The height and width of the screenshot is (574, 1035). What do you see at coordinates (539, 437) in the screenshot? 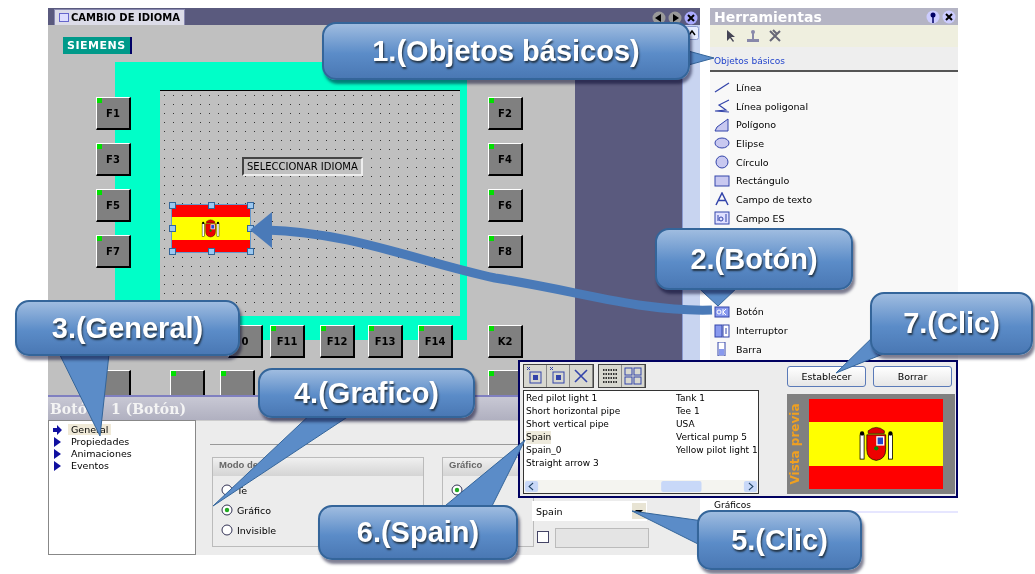
I see `graphic-list-item: Spain` at bounding box center [539, 437].